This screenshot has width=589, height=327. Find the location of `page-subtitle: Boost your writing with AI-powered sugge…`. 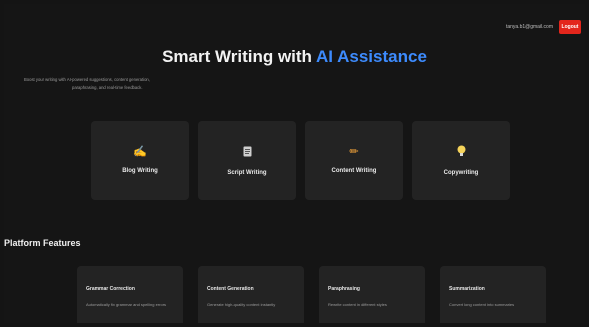

page-subtitle: Boost your writing with AI-powered sugge… is located at coordinates (134, 84).